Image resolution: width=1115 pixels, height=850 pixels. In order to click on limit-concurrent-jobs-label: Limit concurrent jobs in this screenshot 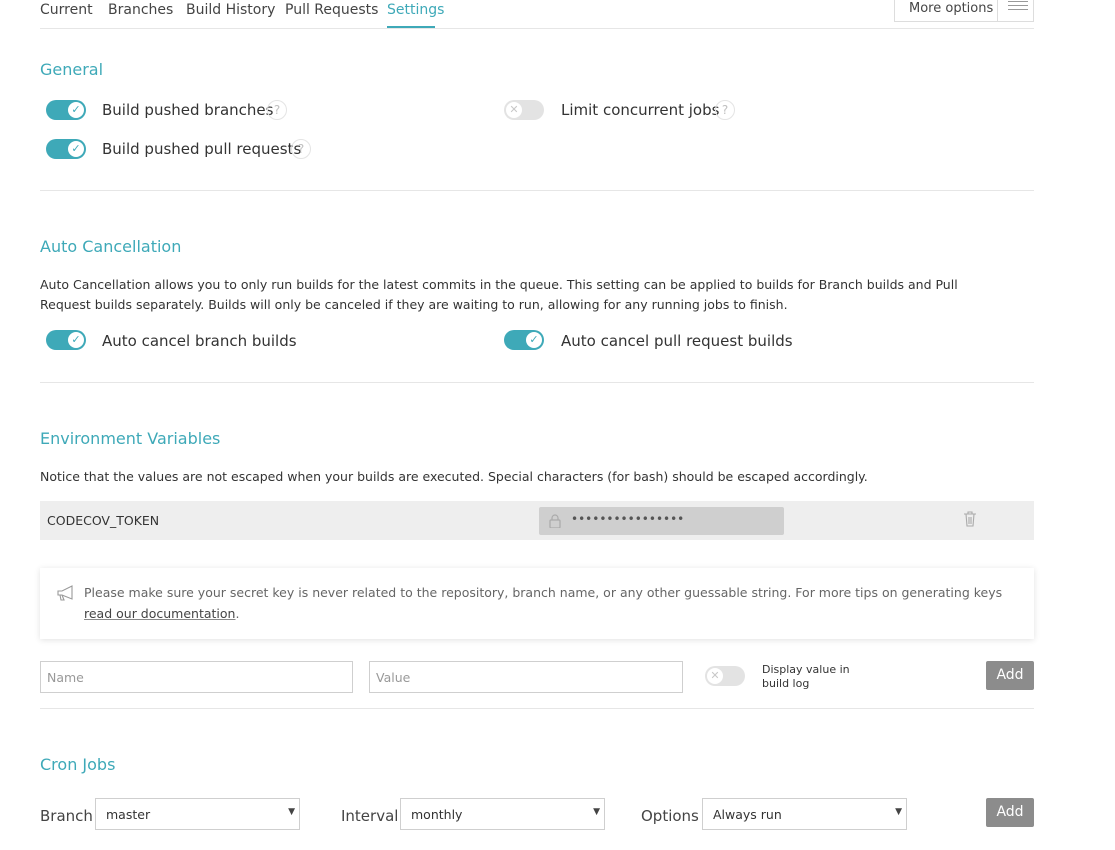, I will do `click(640, 110)`.